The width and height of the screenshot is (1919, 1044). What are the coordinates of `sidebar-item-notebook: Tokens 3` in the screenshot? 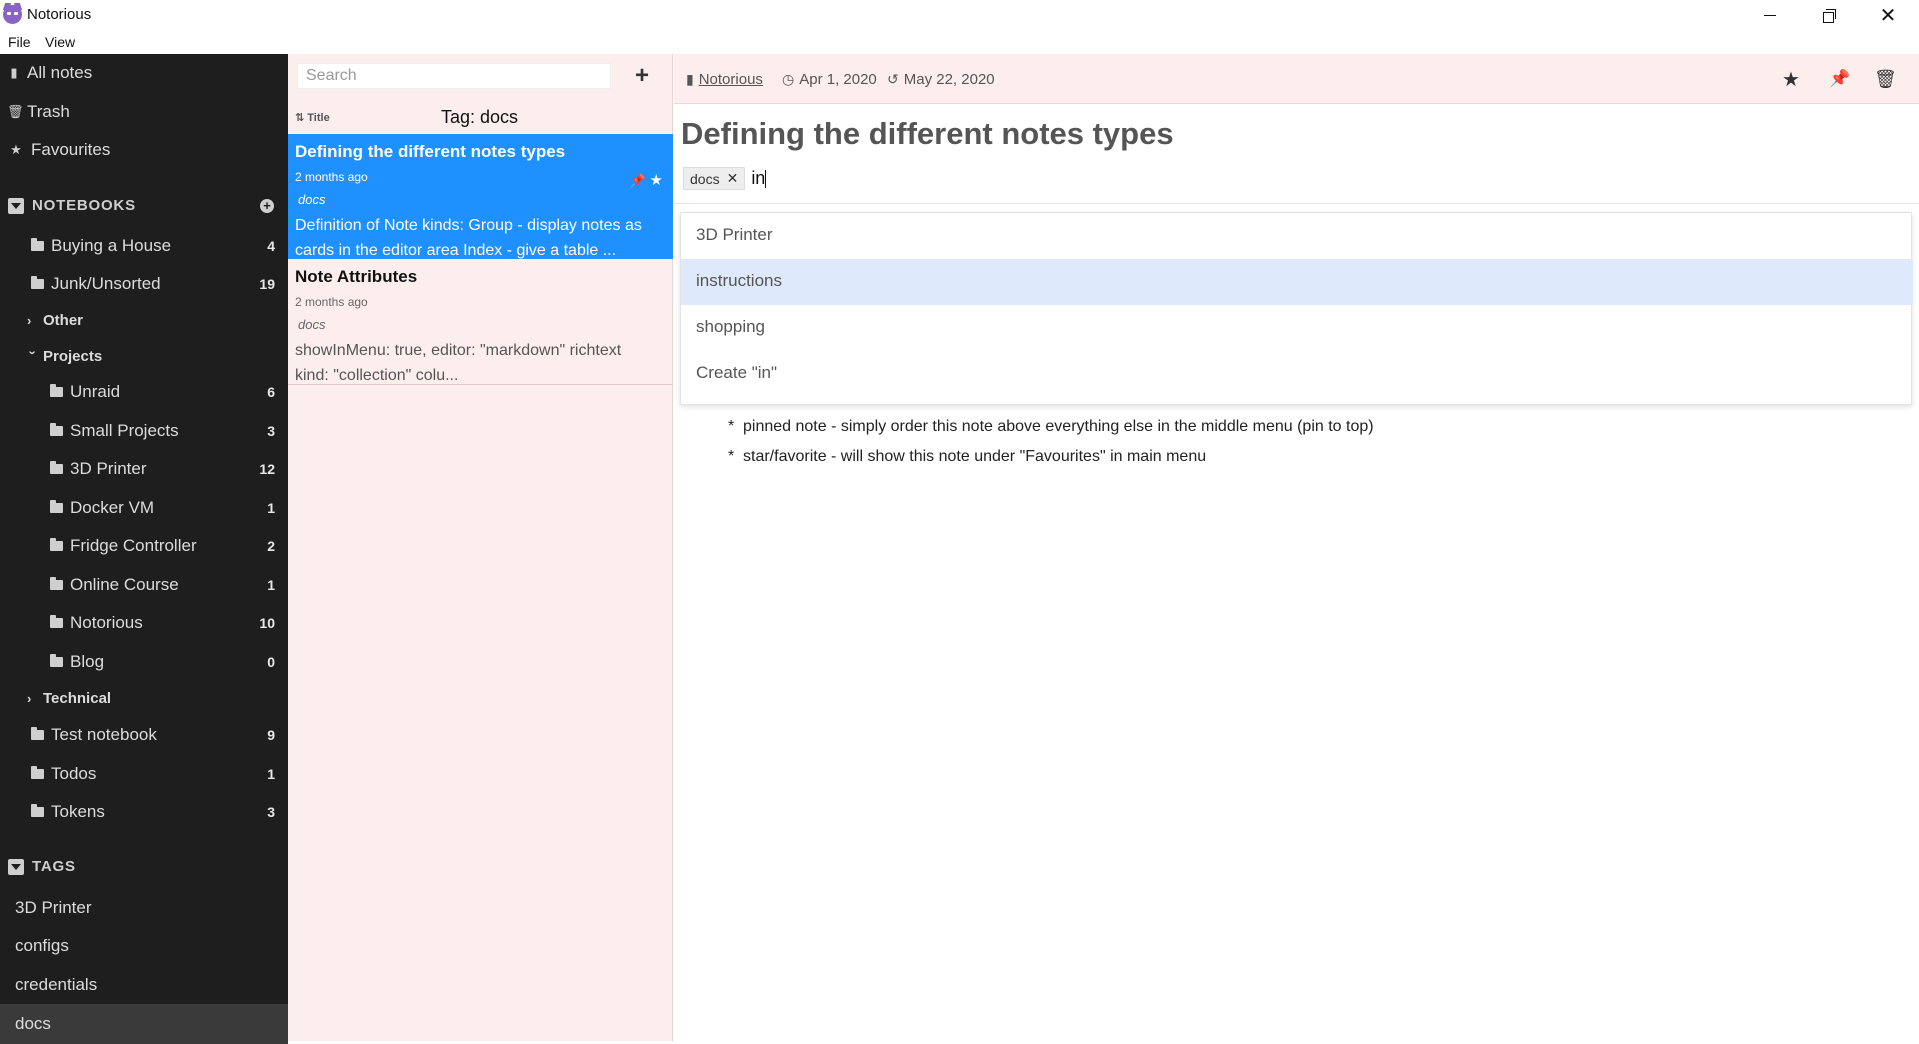 It's located at (144, 812).